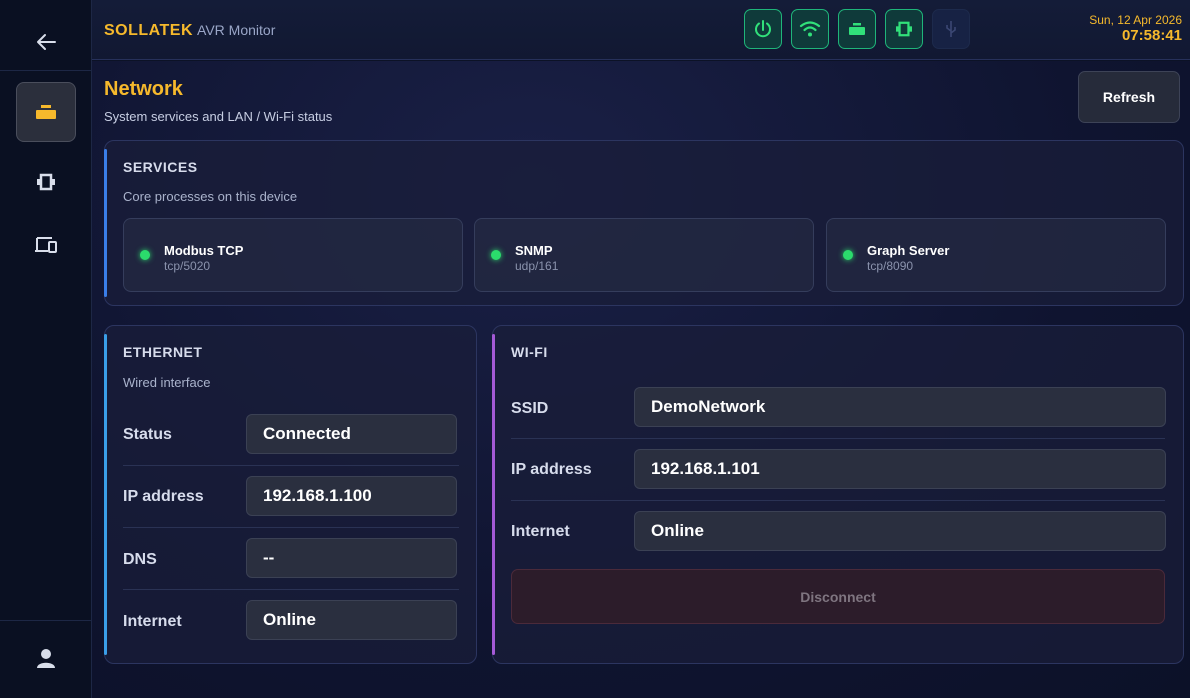 This screenshot has width=1190, height=698. I want to click on ethernet-status-label: Status, so click(147, 434).